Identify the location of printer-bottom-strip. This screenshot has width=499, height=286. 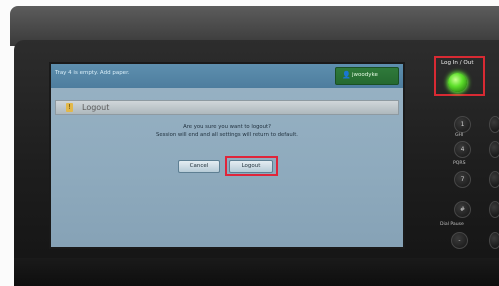
(256, 272).